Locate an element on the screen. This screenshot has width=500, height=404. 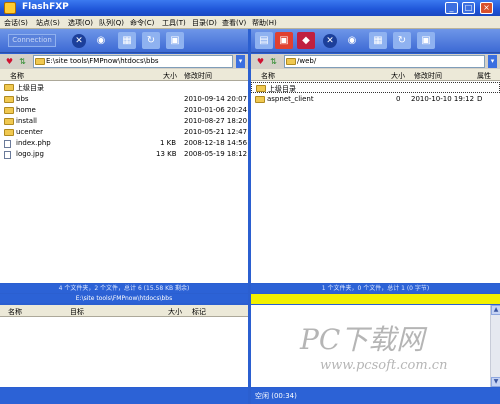
table-row: bbs 2010-09-14 20:07 is located at coordinates (124, 99).